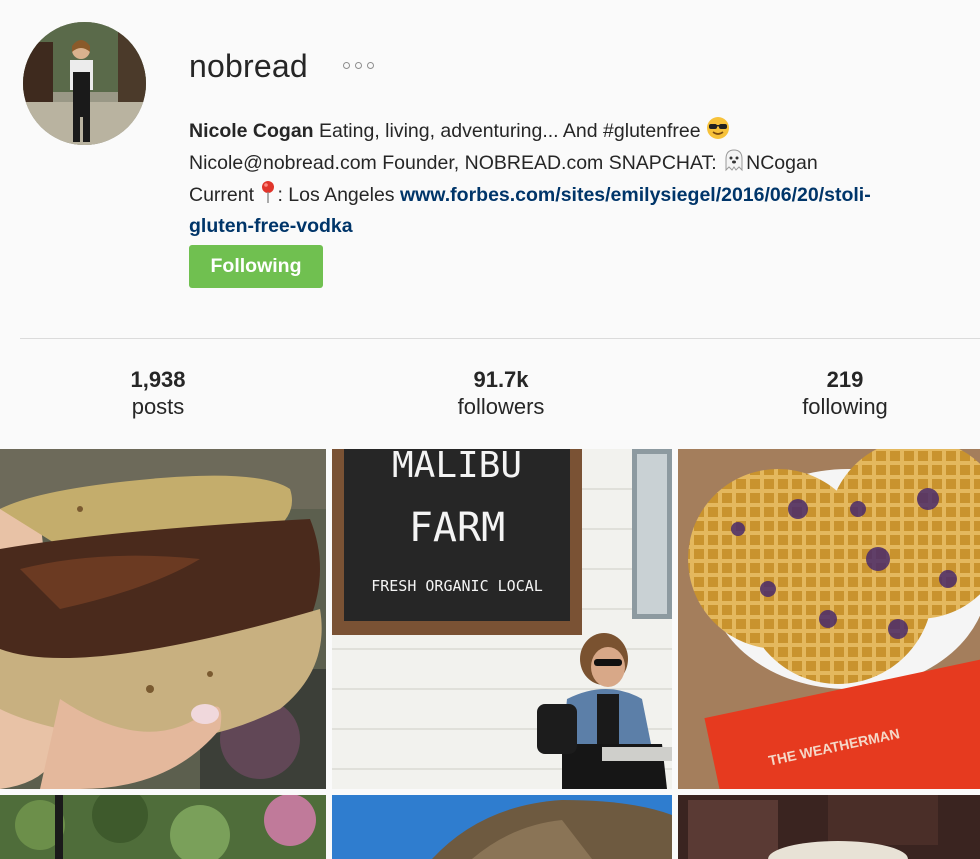 The width and height of the screenshot is (980, 859). Describe the element at coordinates (734, 164) in the screenshot. I see `ghost-emoji-icon` at that location.